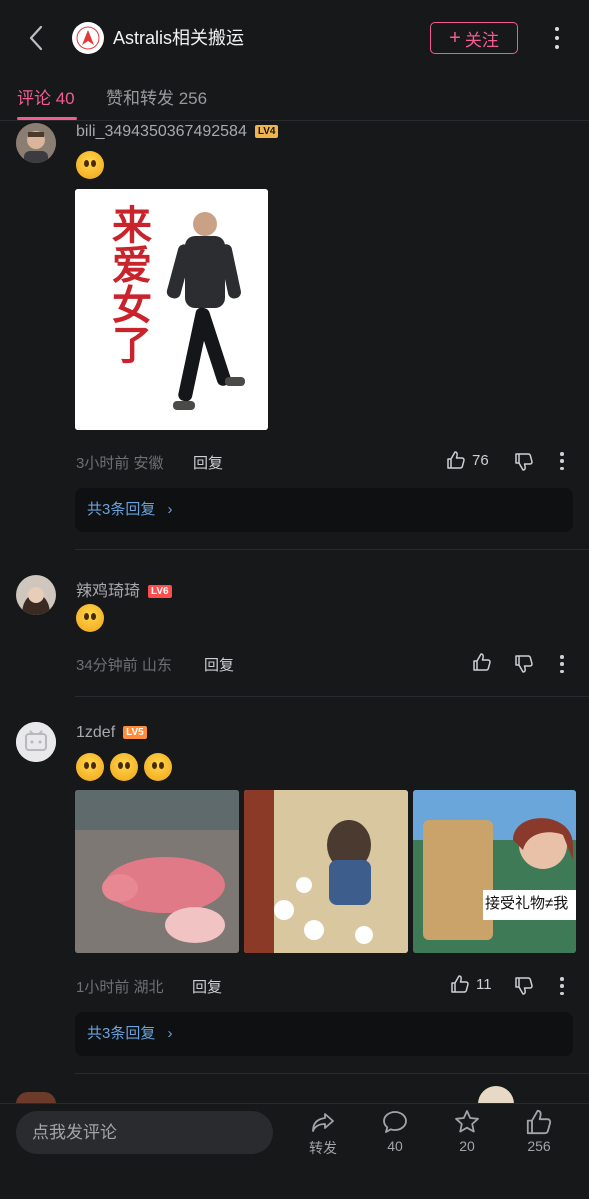 This screenshot has width=589, height=1199. Describe the element at coordinates (471, 984) in the screenshot. I see `like-button: 11` at that location.